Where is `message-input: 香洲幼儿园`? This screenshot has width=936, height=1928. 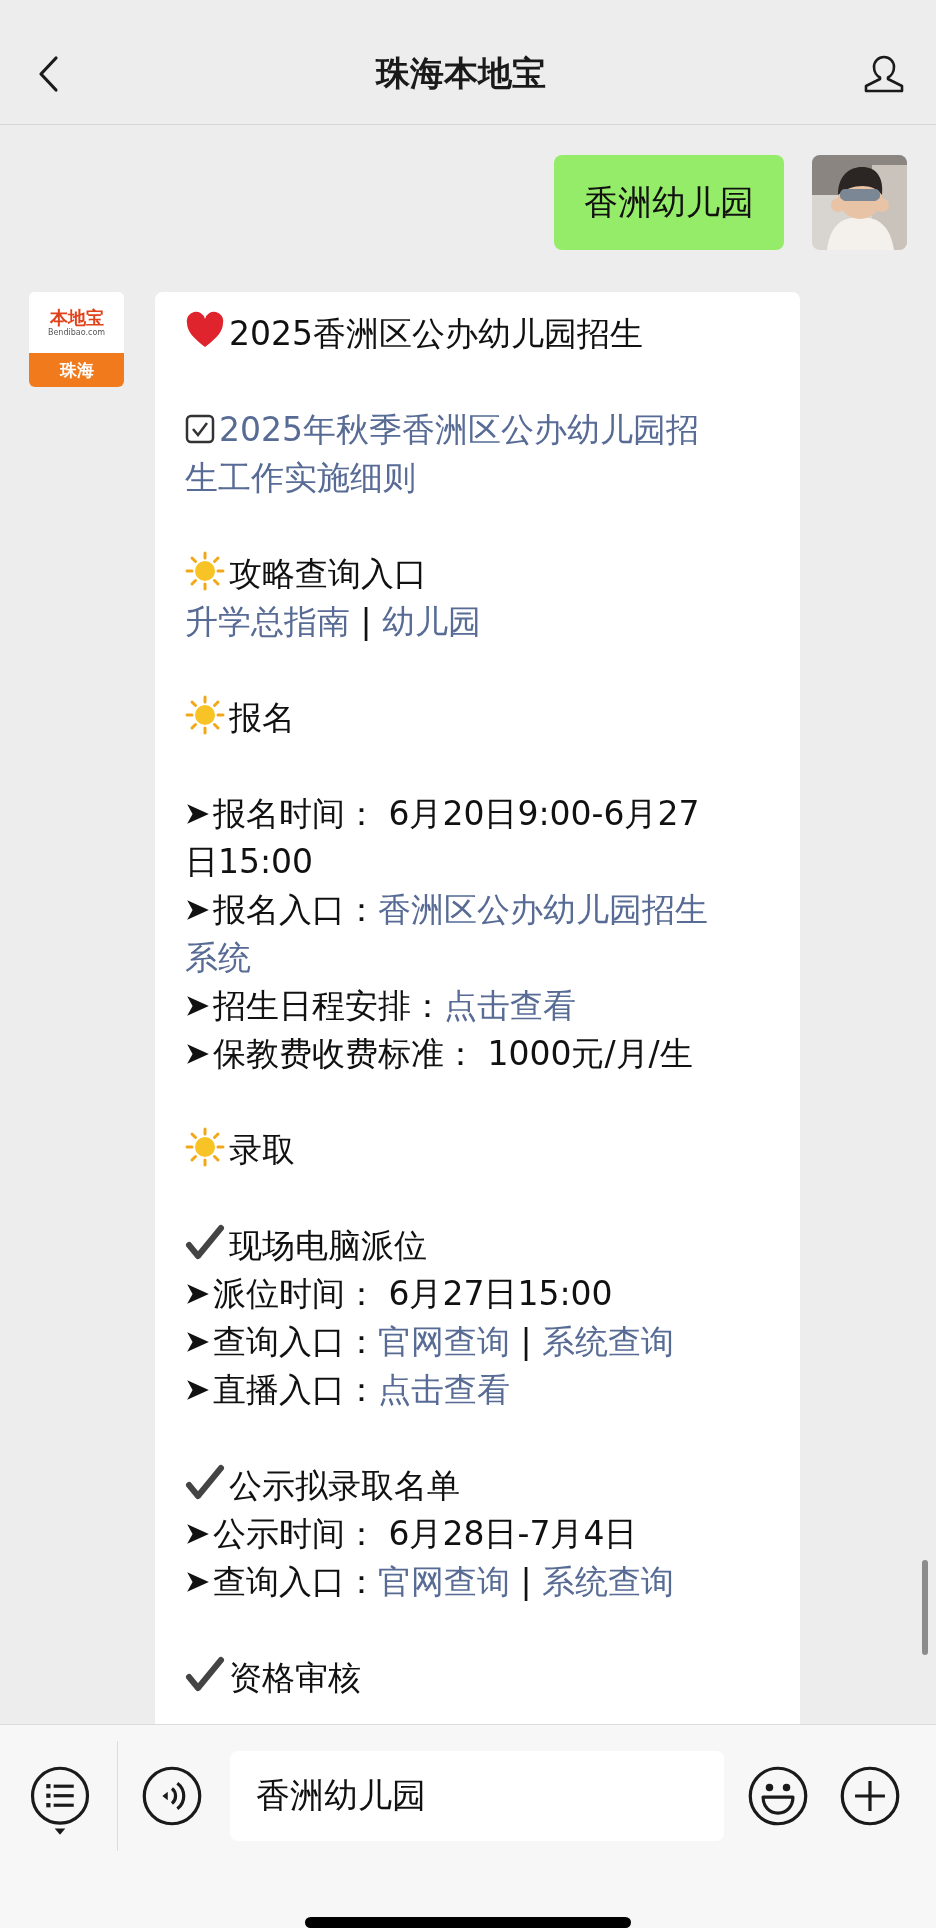
message-input: 香洲幼儿园 is located at coordinates (477, 1796).